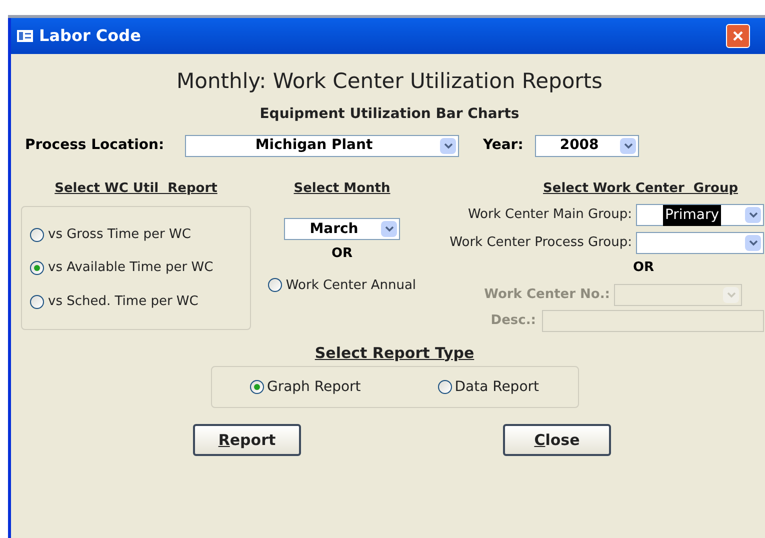  I want to click on combo-value: Primary, so click(692, 215).